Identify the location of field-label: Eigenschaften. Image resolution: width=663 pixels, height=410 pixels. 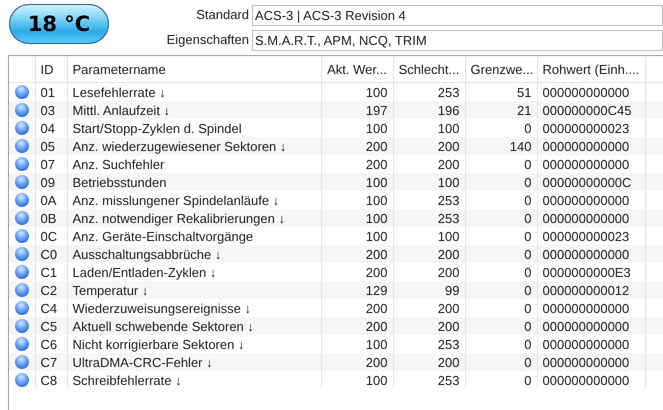
(208, 40).